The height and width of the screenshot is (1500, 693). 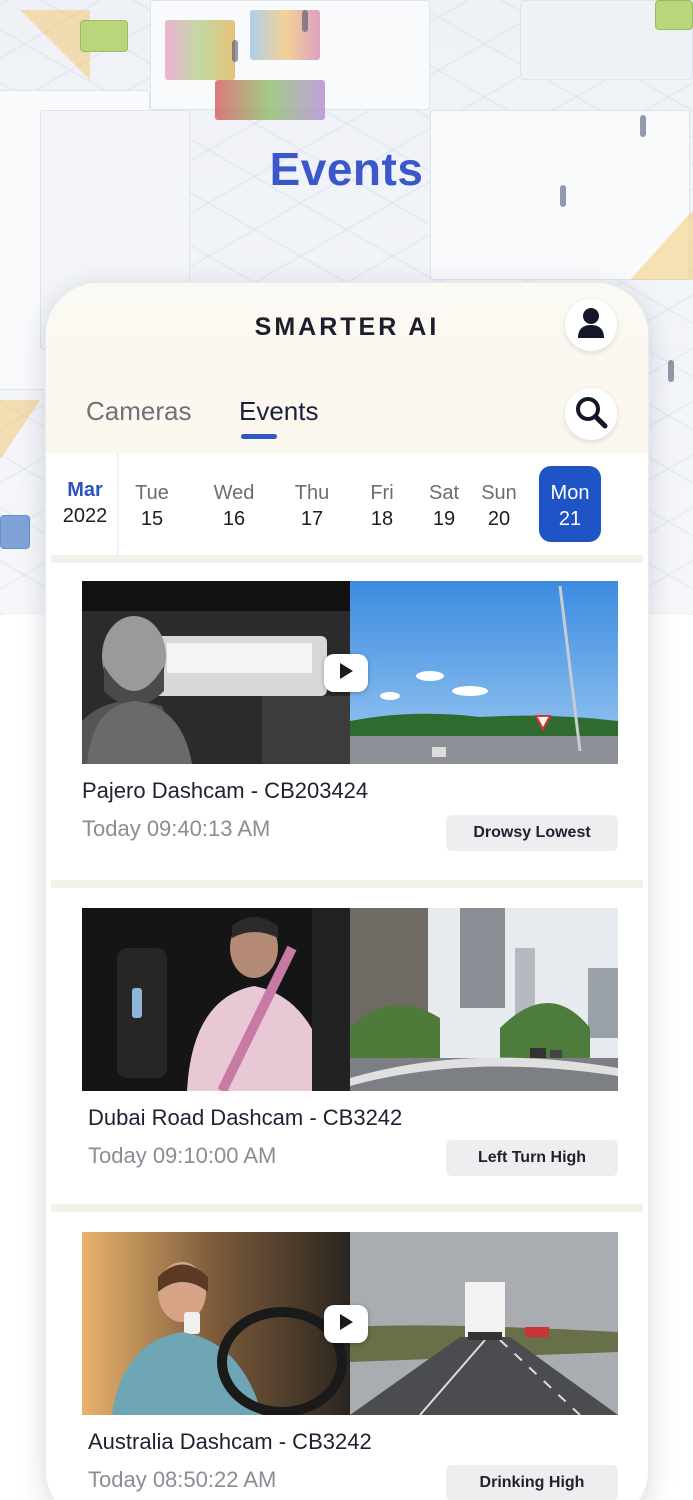 I want to click on day-thu: Thu 17, so click(x=312, y=504).